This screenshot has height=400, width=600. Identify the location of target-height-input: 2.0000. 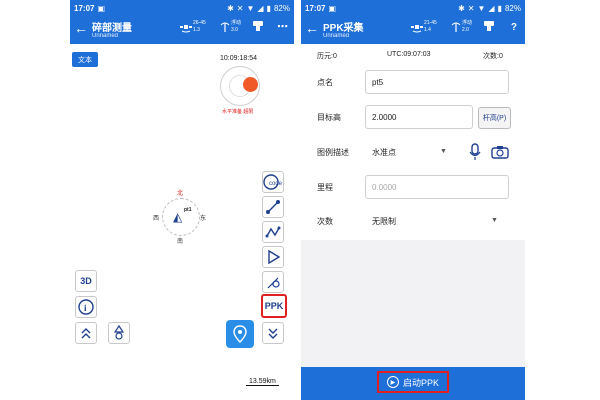
(419, 117).